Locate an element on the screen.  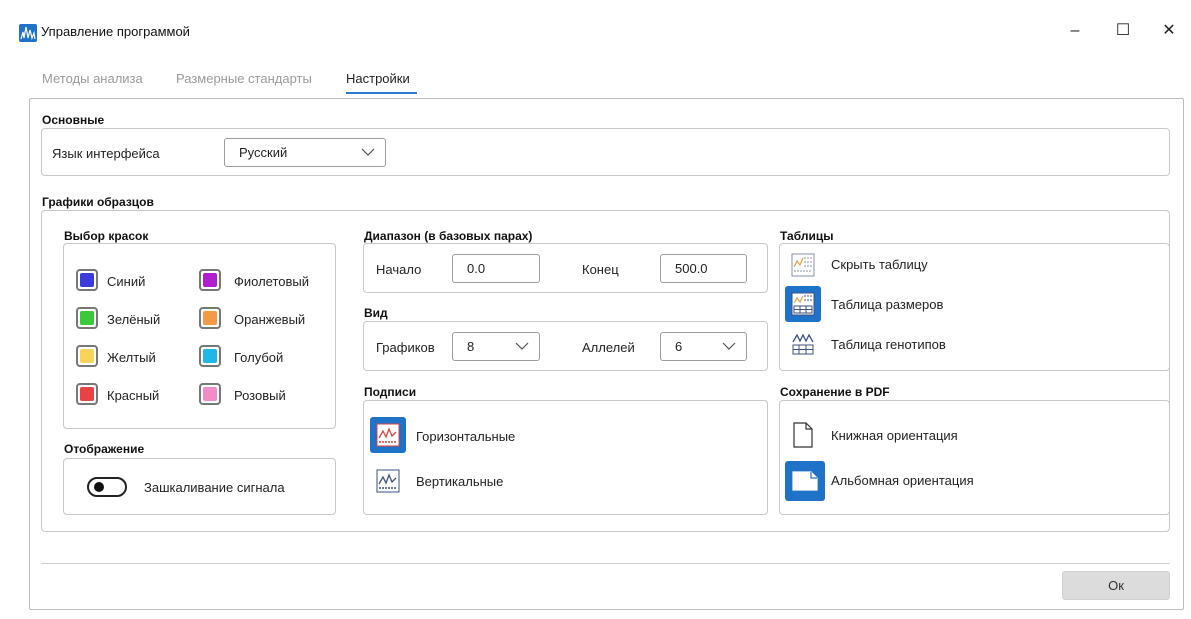
display-title: Отображение is located at coordinates (104, 449).